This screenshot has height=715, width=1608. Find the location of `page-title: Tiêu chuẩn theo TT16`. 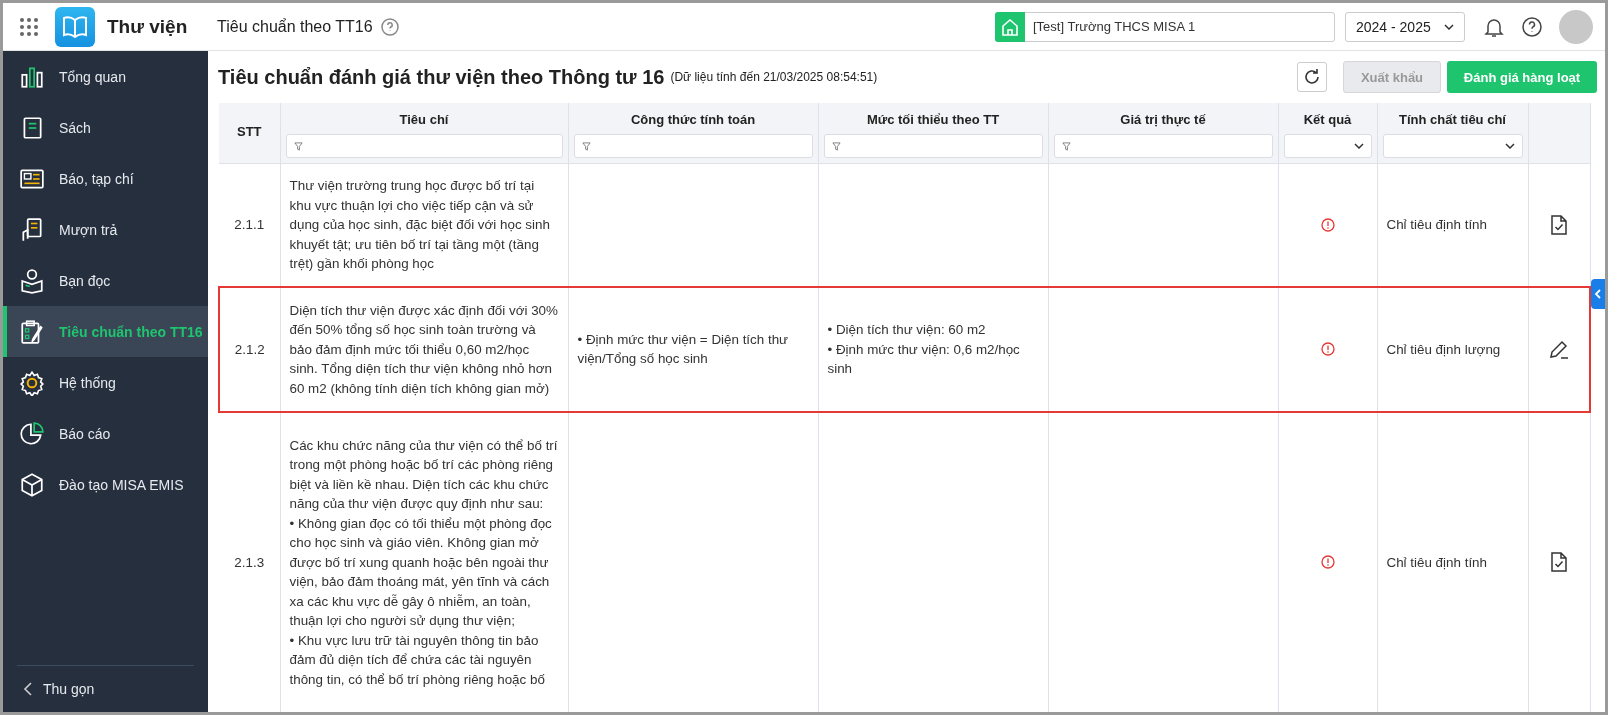

page-title: Tiêu chuẩn theo TT16 is located at coordinates (295, 26).